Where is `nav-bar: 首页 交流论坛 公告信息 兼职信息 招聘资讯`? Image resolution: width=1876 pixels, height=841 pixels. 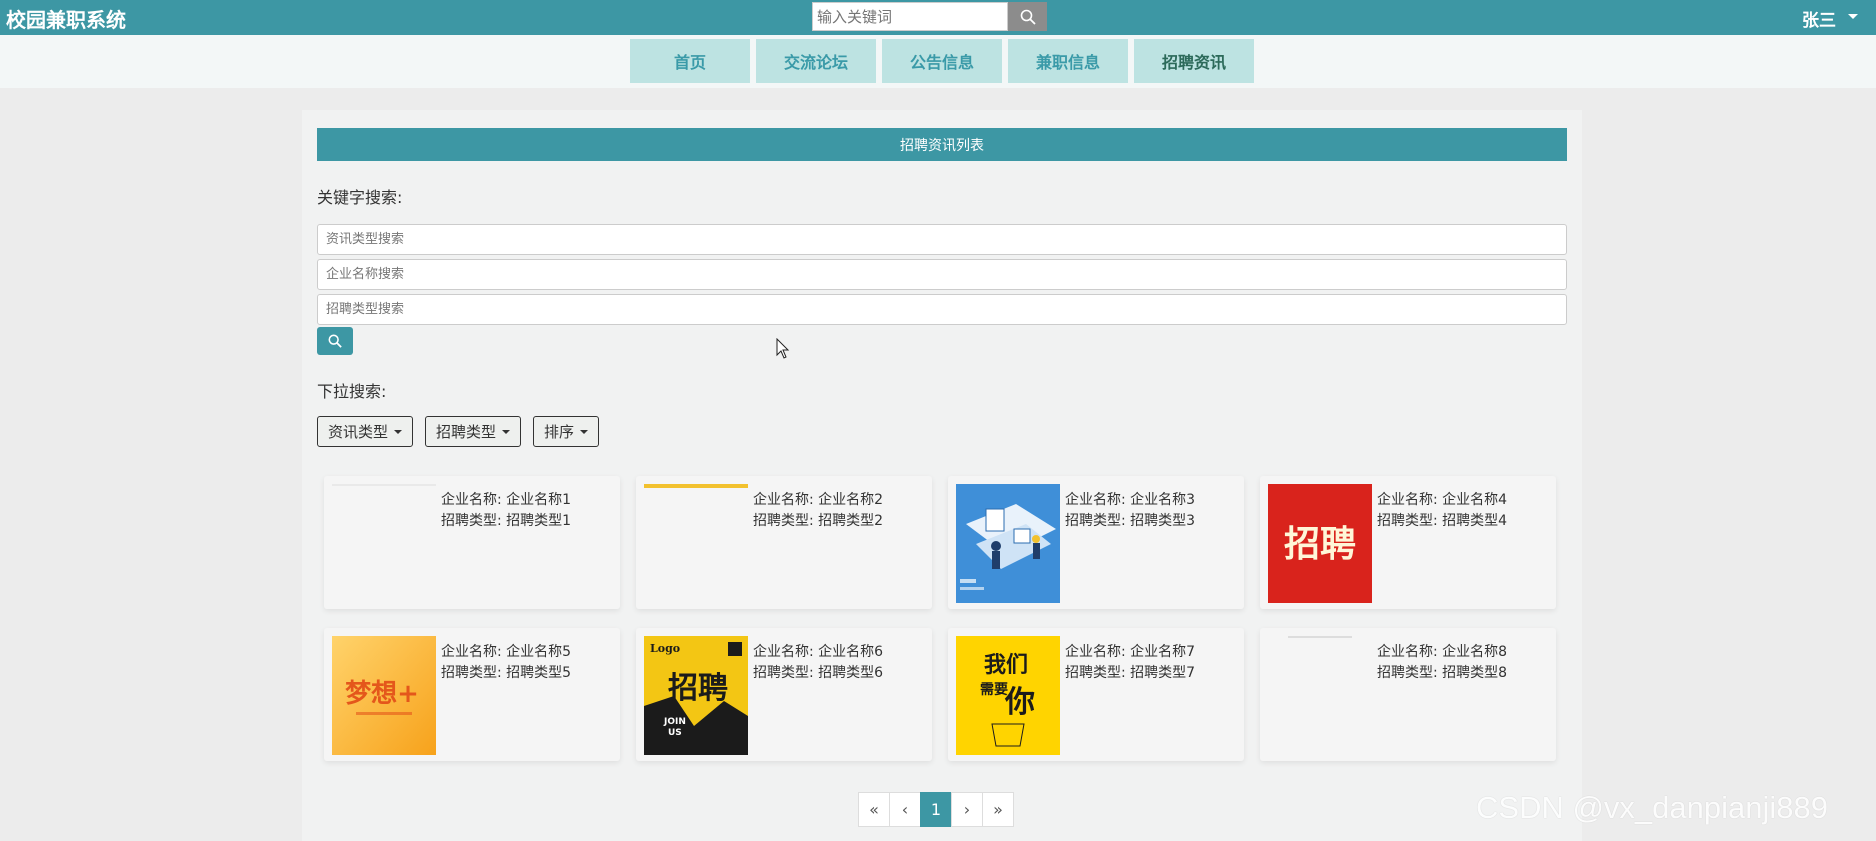 nav-bar: 首页 交流论坛 公告信息 兼职信息 招聘资讯 is located at coordinates (938, 61).